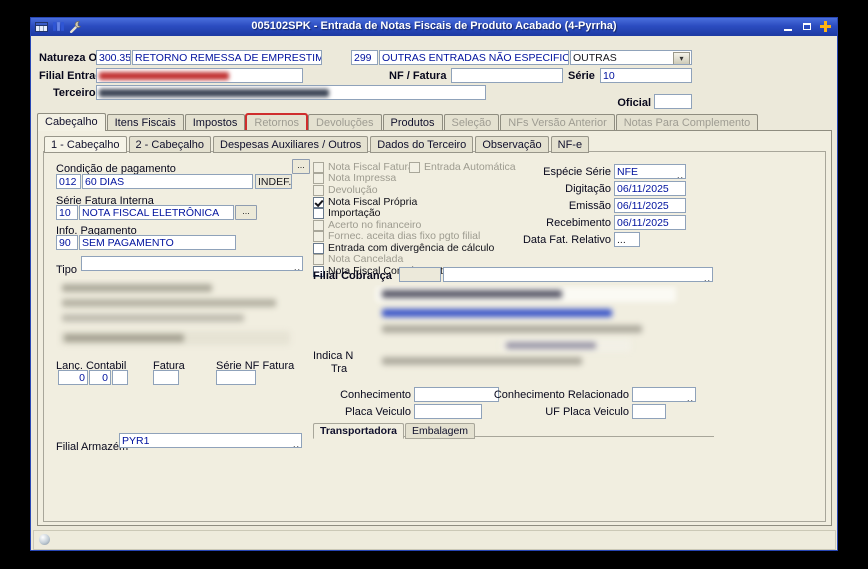 This screenshot has width=868, height=569. What do you see at coordinates (345, 122) in the screenshot?
I see `tab-devolucoes: Devoluções` at bounding box center [345, 122].